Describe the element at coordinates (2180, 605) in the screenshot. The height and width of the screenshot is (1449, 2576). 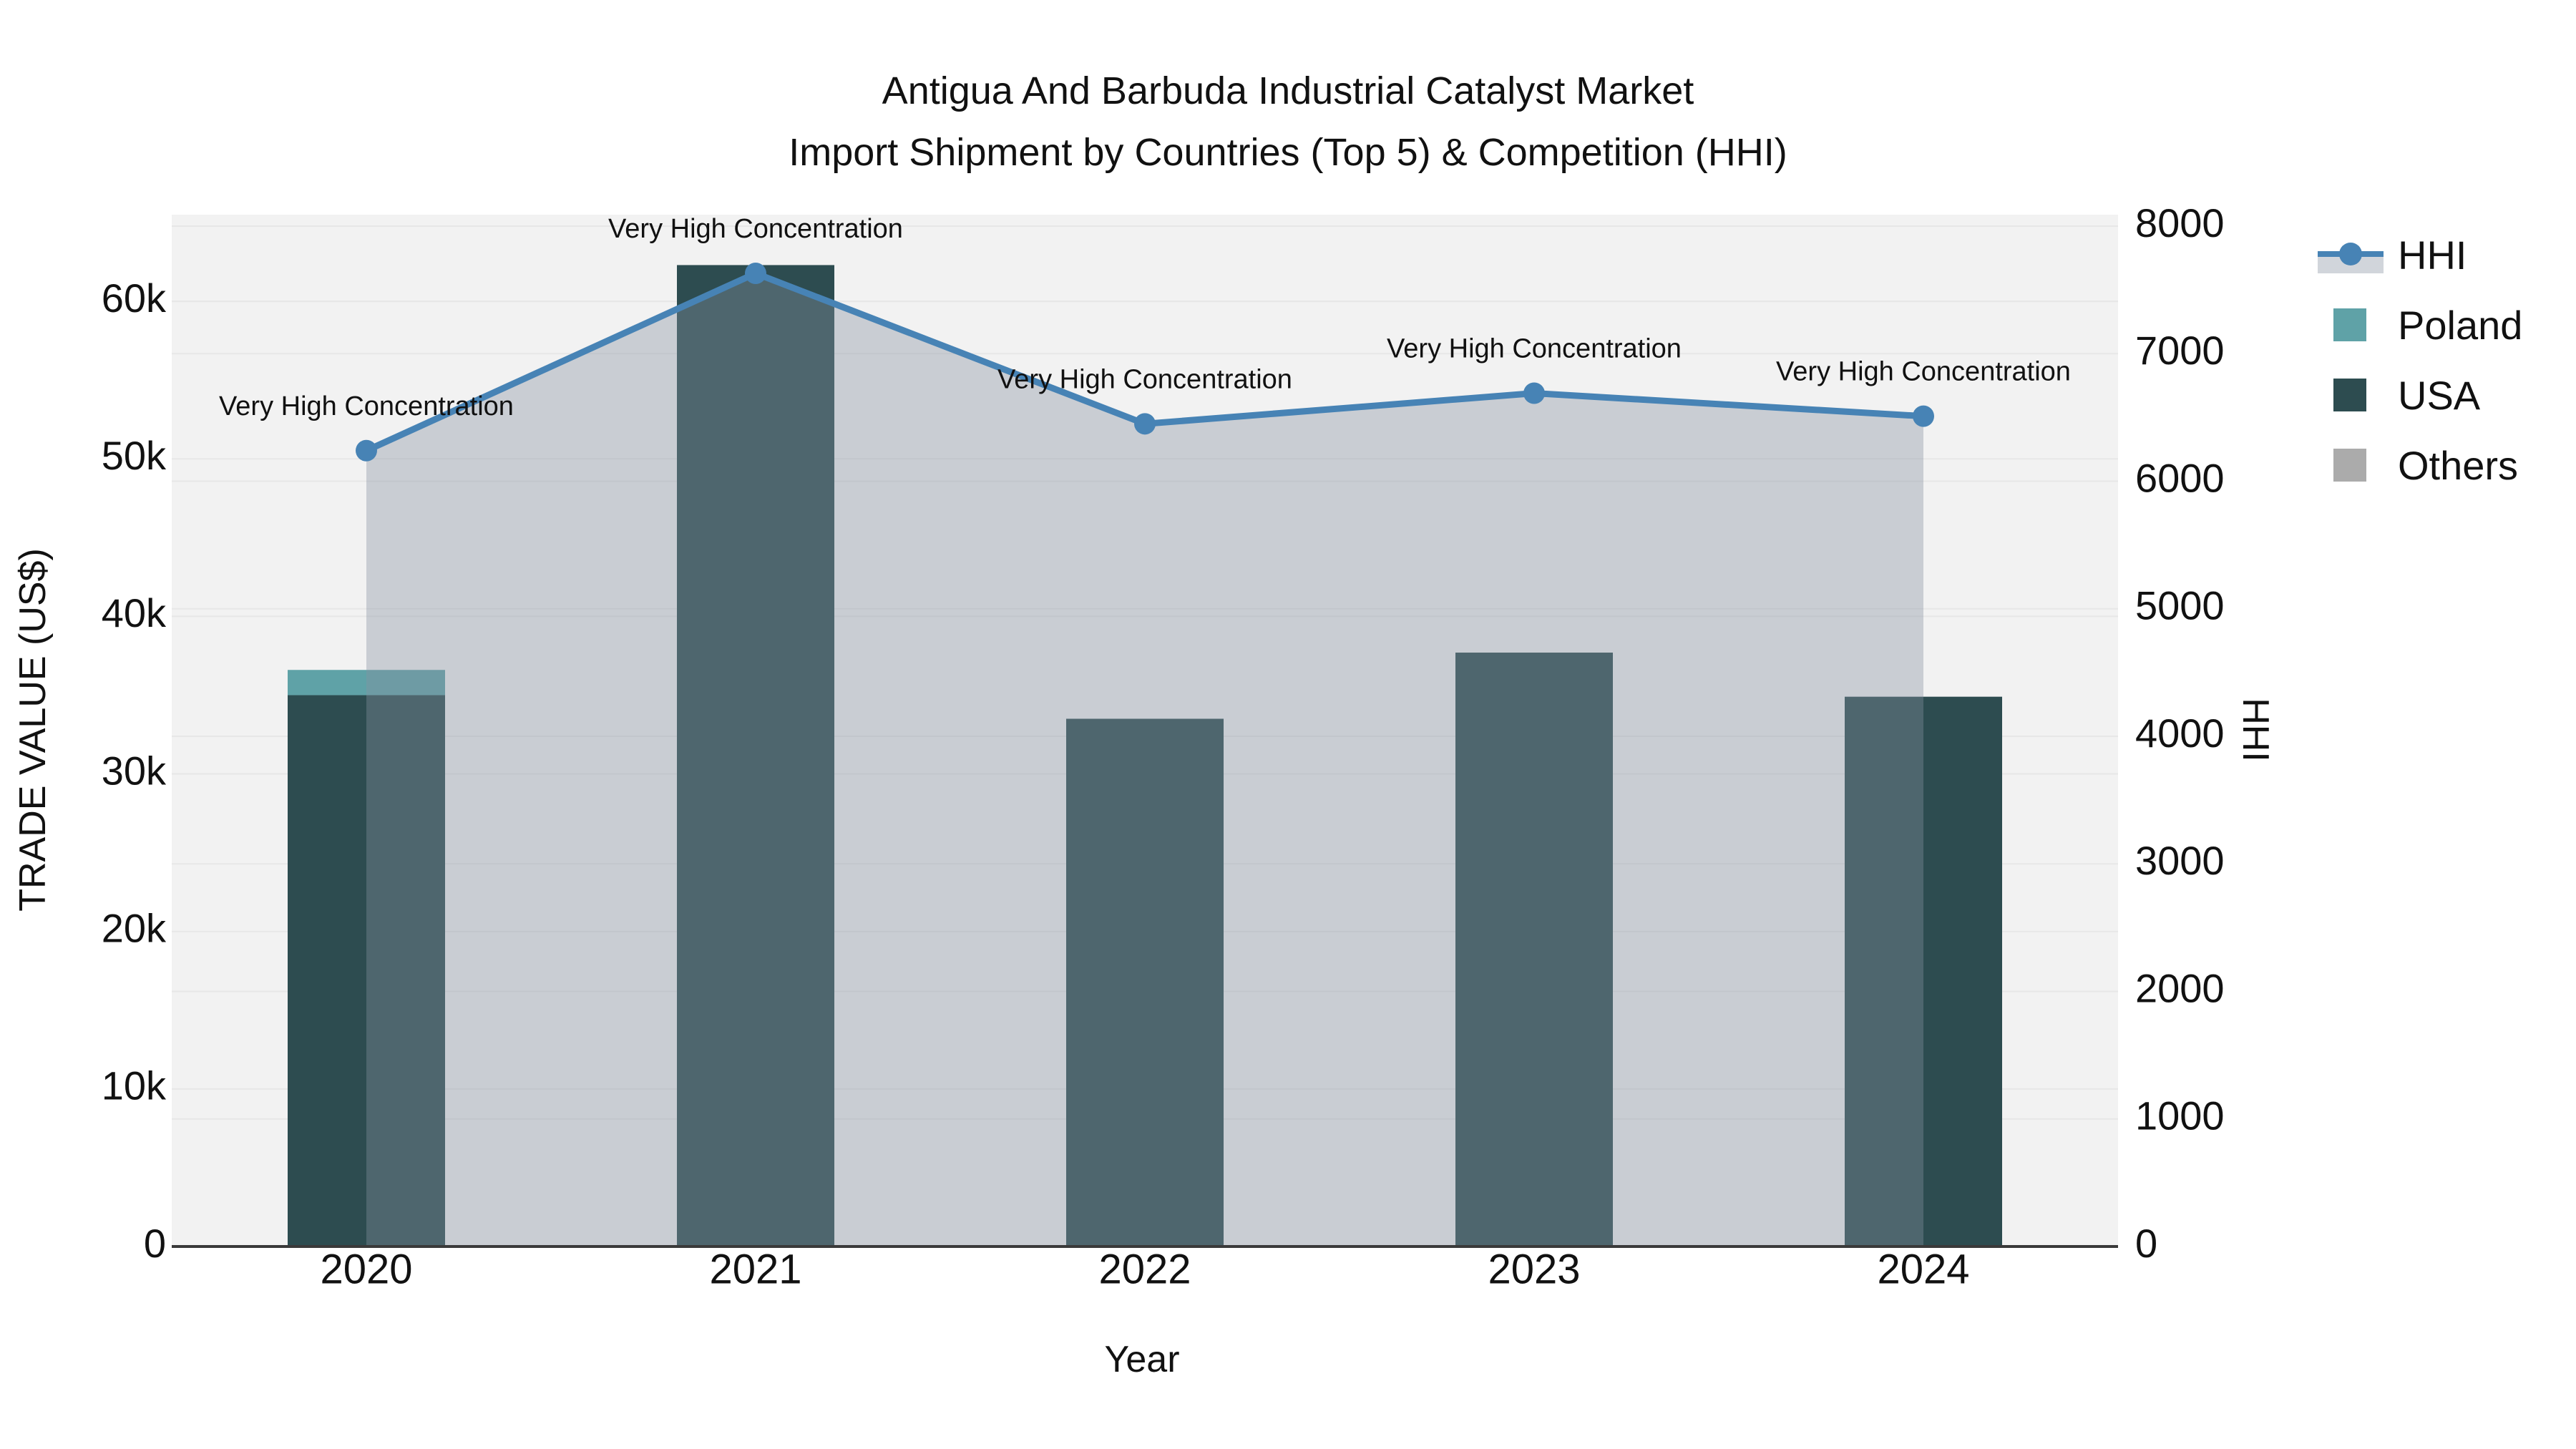
I see `y-right-tick-5000: 5000` at that location.